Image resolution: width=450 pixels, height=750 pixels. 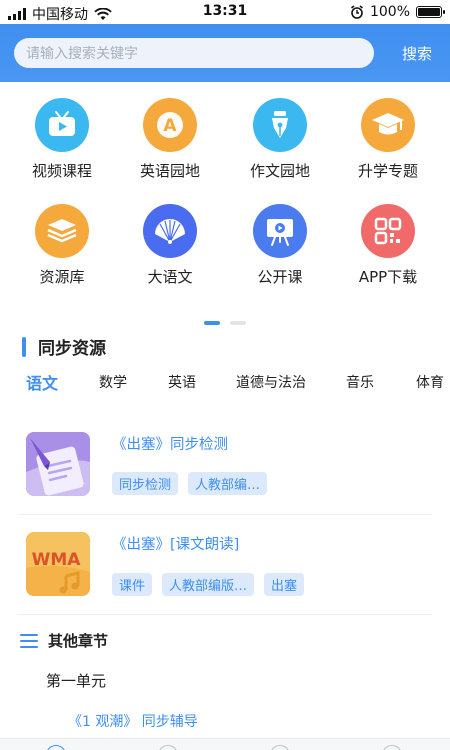 What do you see at coordinates (57, 560) in the screenshot?
I see `thumb-text: WMA` at bounding box center [57, 560].